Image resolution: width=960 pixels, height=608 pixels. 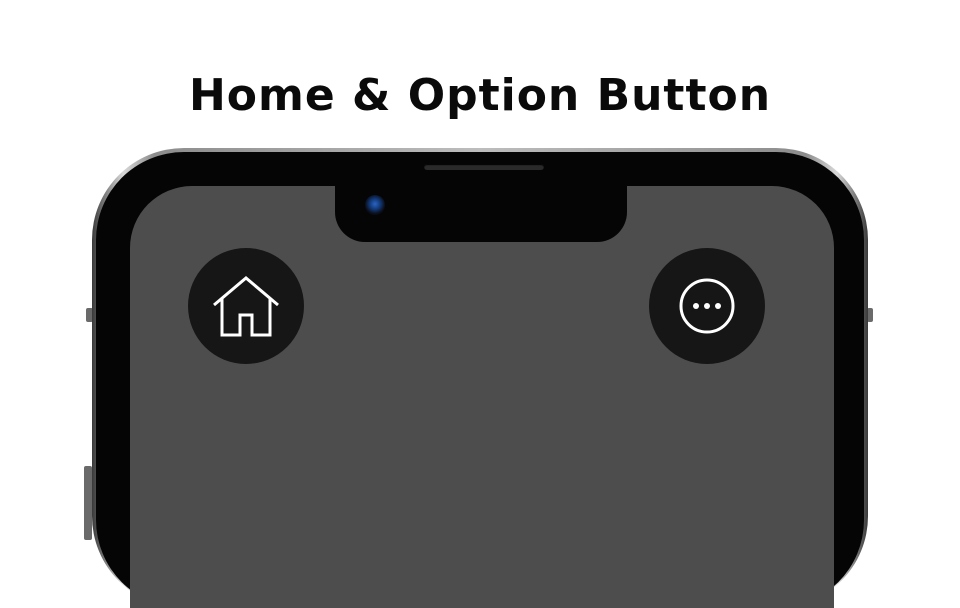 I want to click on home-icon, so click(x=246, y=306).